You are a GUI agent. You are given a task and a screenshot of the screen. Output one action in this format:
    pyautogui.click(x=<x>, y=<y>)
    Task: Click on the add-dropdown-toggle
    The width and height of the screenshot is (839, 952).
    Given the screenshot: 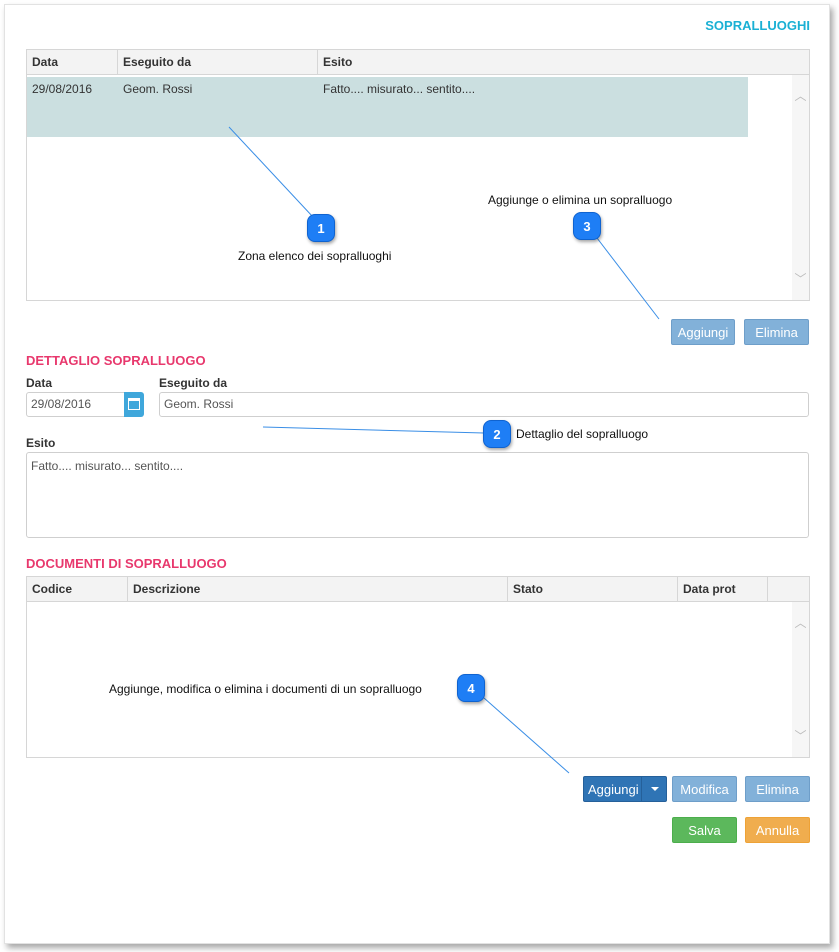 What is the action you would take?
    pyautogui.click(x=653, y=789)
    